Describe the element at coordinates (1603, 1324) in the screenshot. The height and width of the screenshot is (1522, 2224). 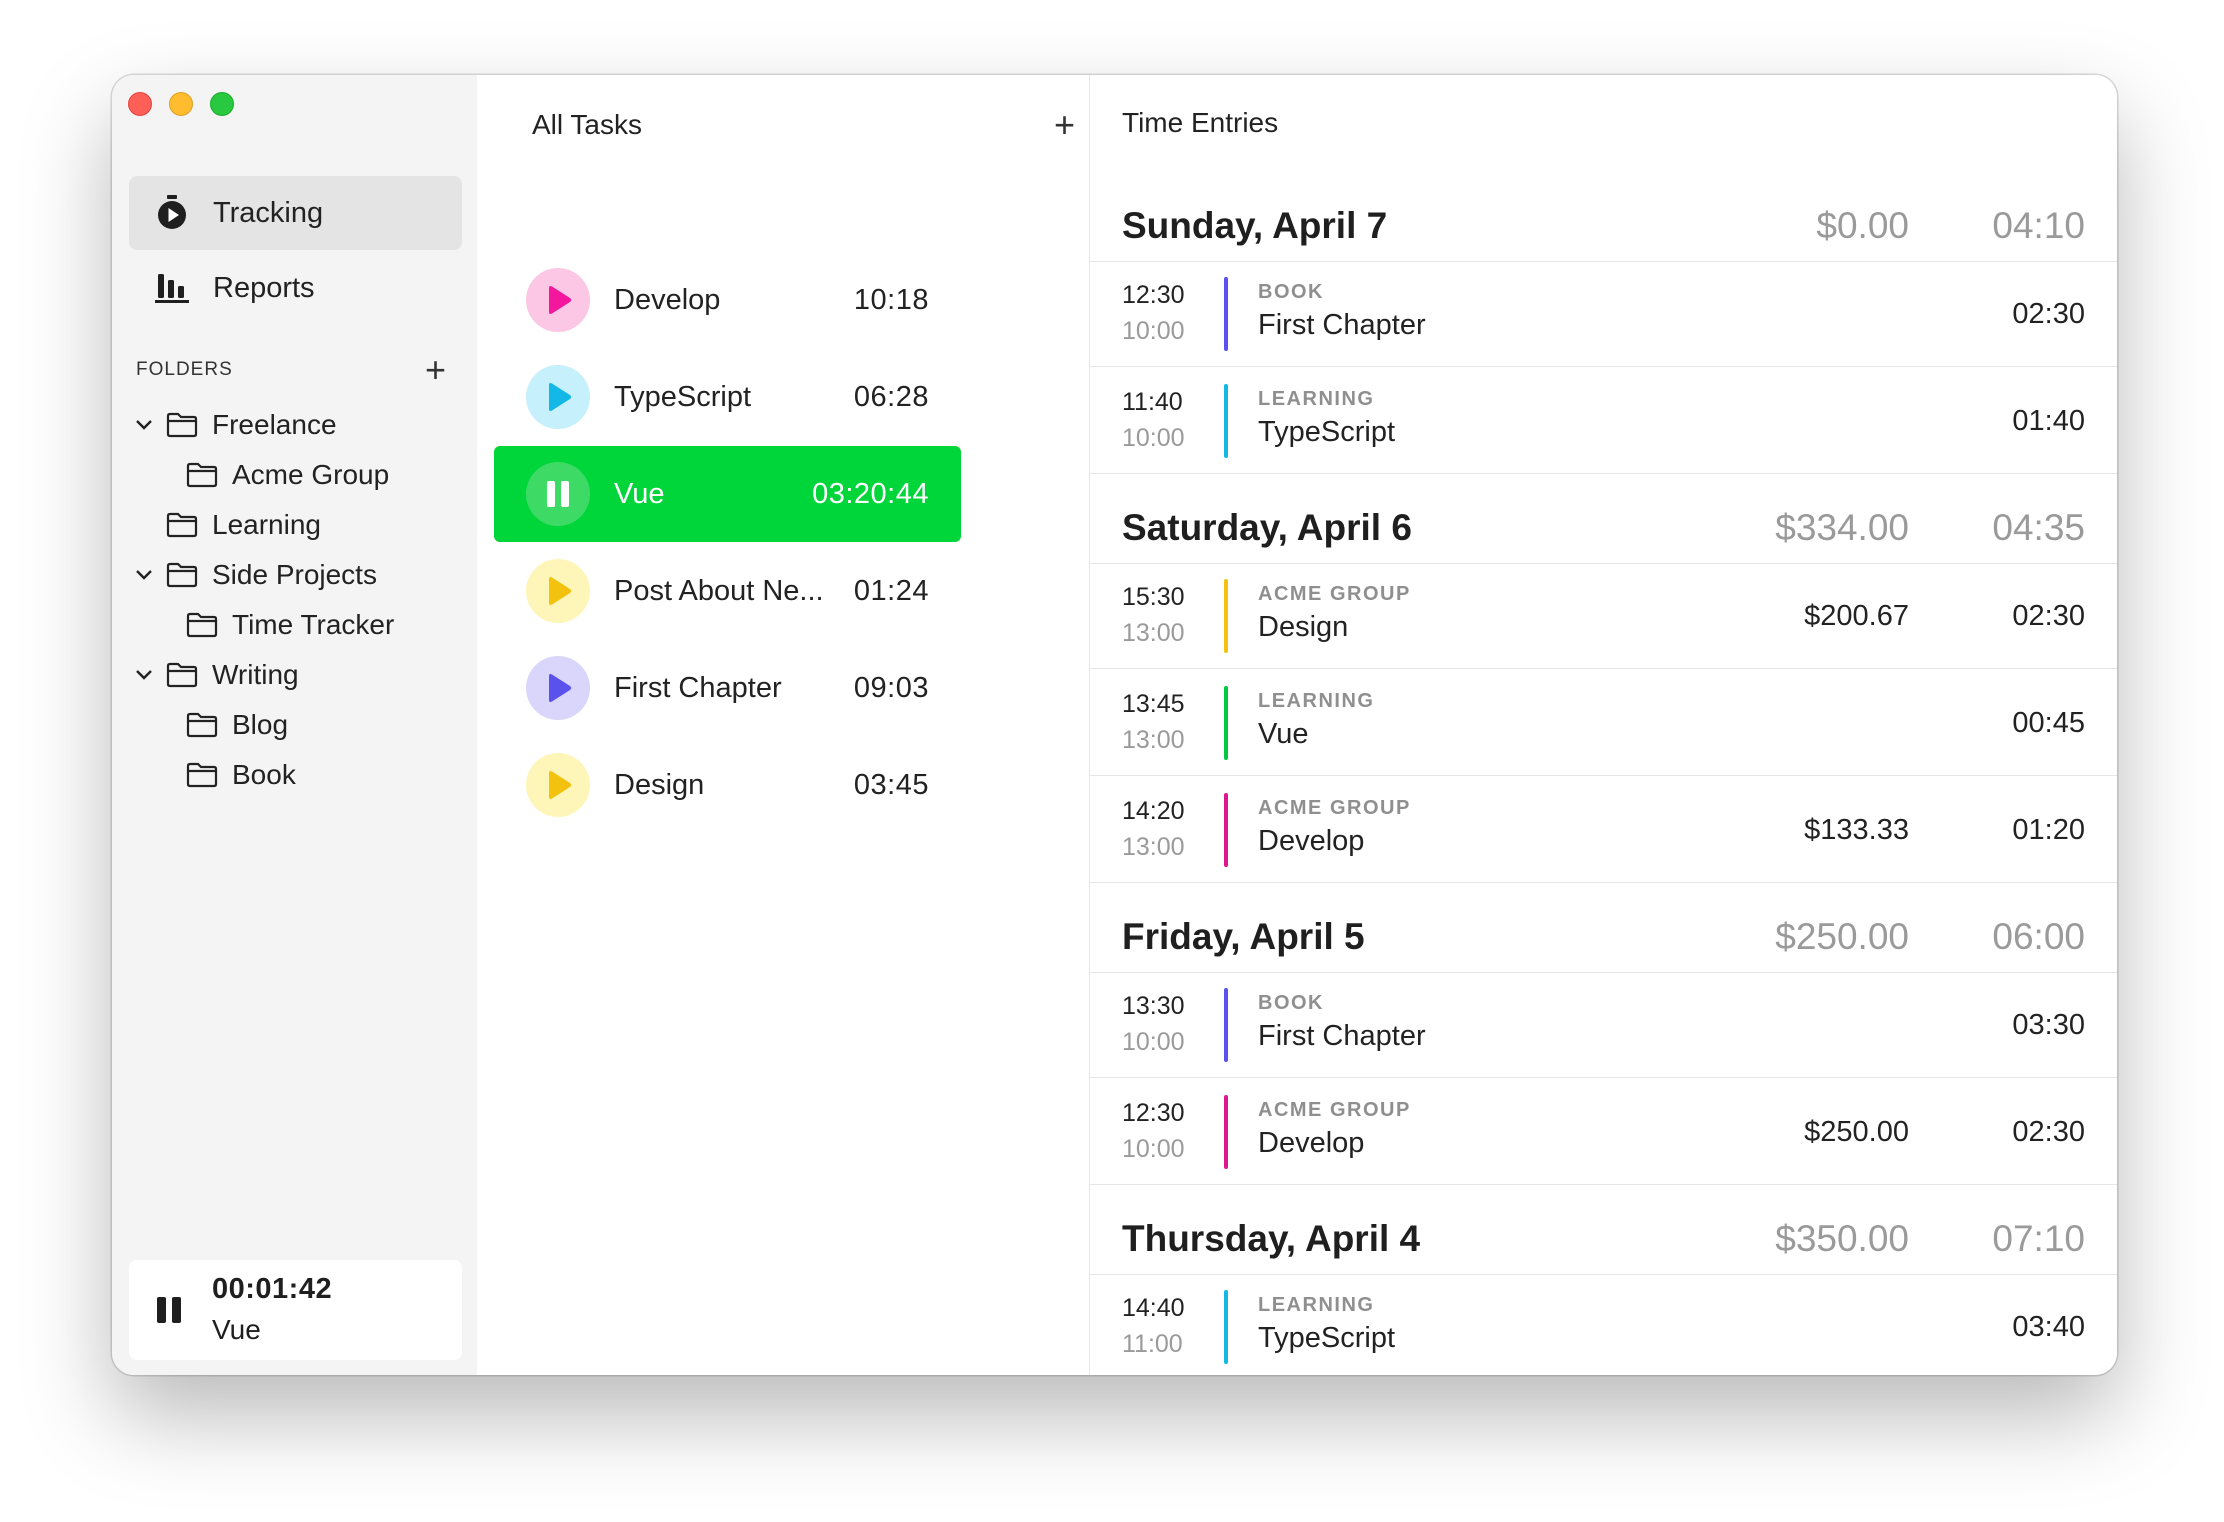
I see `time-entry-row: 14:40 11:00 LEARNING TypeScript 03:40` at that location.